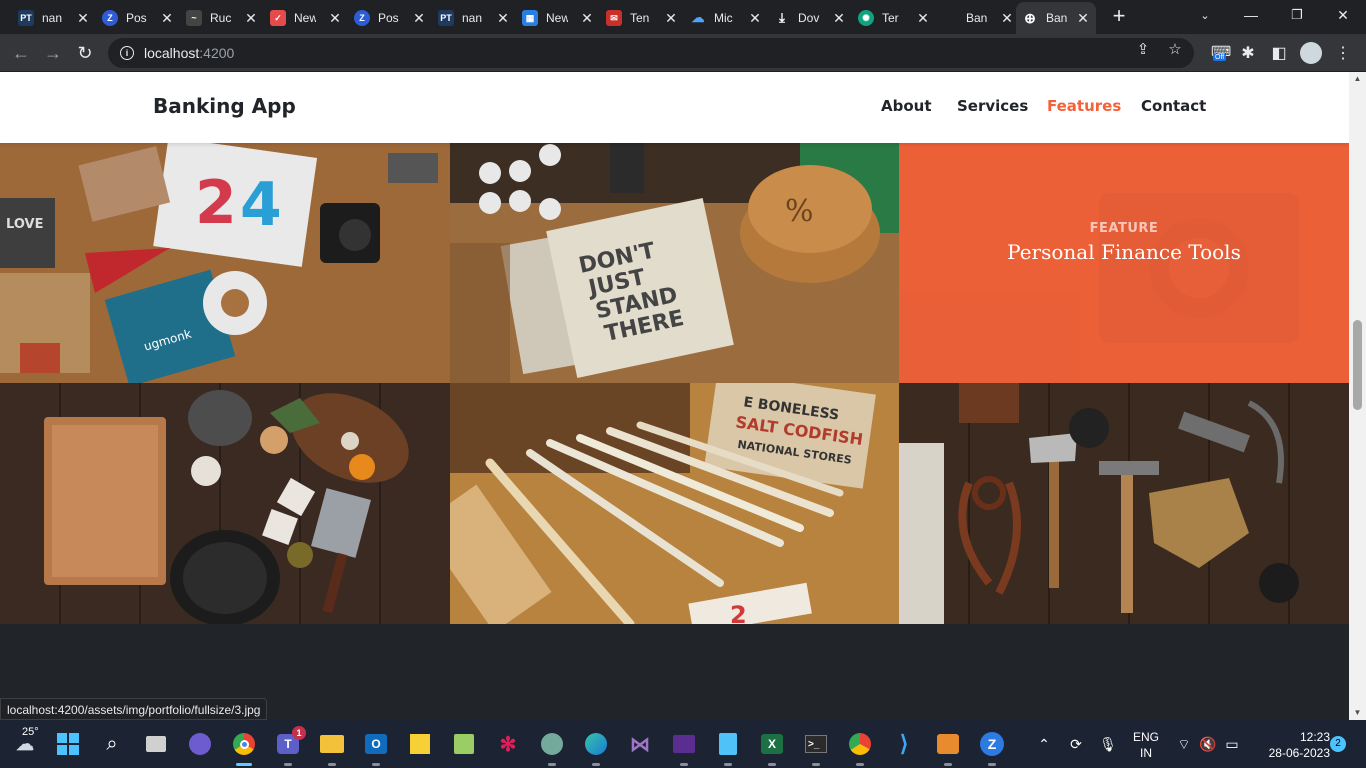  I want to click on browser-tab-active: ⊕ Ban ✕, so click(1056, 18).